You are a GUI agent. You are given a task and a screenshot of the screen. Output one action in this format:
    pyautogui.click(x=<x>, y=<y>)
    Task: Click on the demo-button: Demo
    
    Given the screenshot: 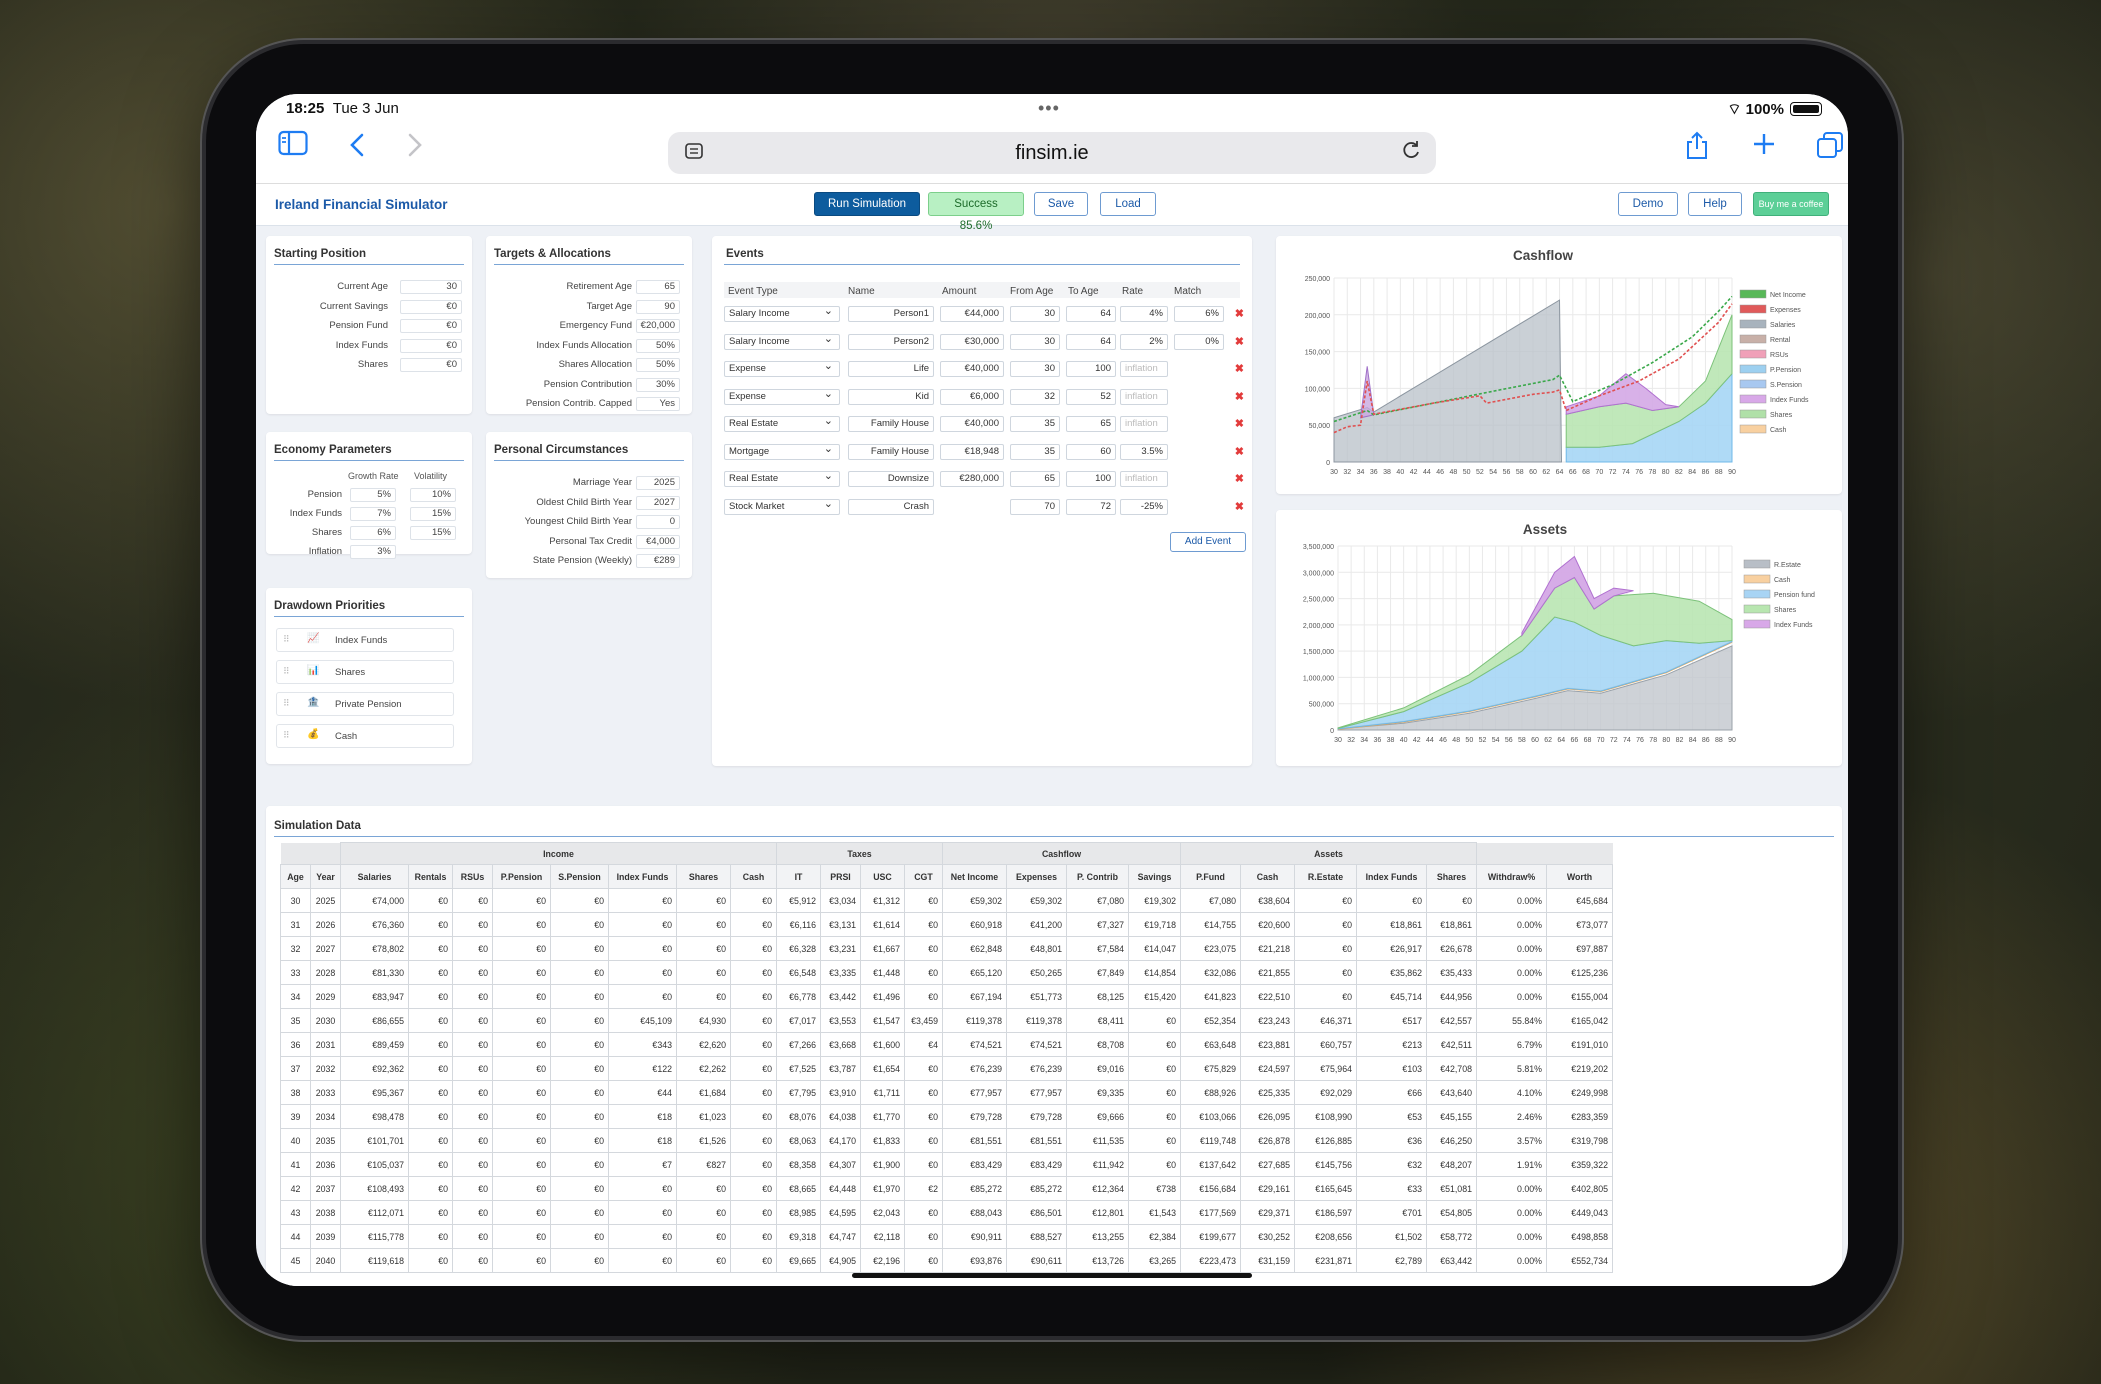 What is the action you would take?
    pyautogui.click(x=1648, y=204)
    